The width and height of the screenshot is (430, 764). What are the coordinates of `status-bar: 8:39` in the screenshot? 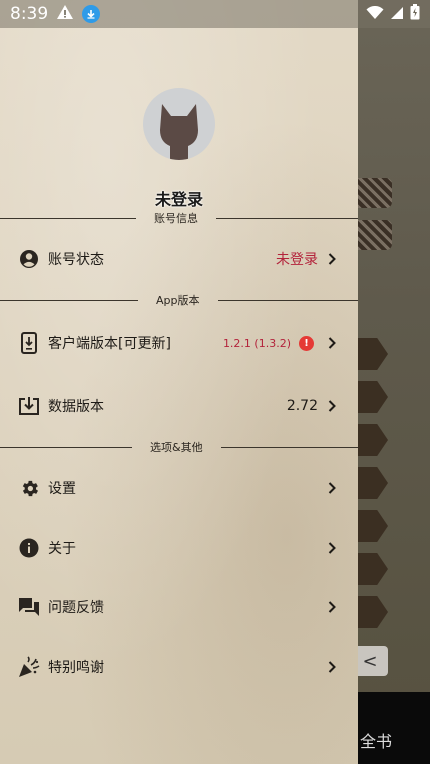 It's located at (215, 14).